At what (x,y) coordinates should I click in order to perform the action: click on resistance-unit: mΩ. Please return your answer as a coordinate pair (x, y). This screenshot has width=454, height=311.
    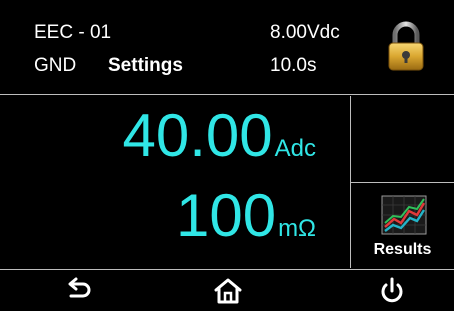
    Looking at the image, I should click on (297, 228).